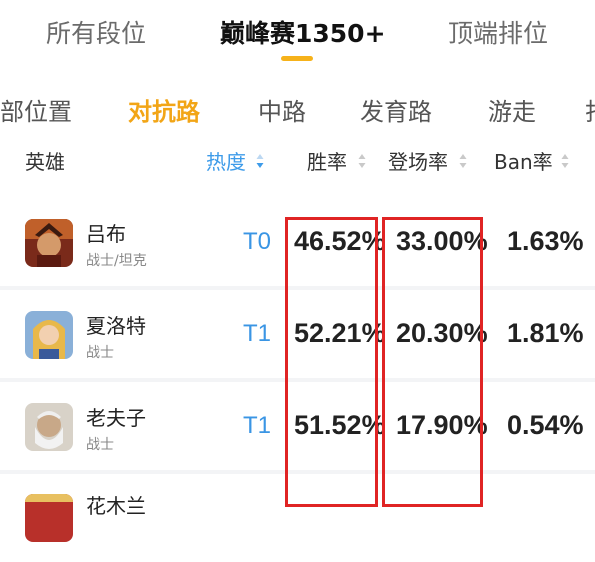 This screenshot has height=562, width=595. What do you see at coordinates (327, 160) in the screenshot?
I see `header-win-rate: 胜率` at bounding box center [327, 160].